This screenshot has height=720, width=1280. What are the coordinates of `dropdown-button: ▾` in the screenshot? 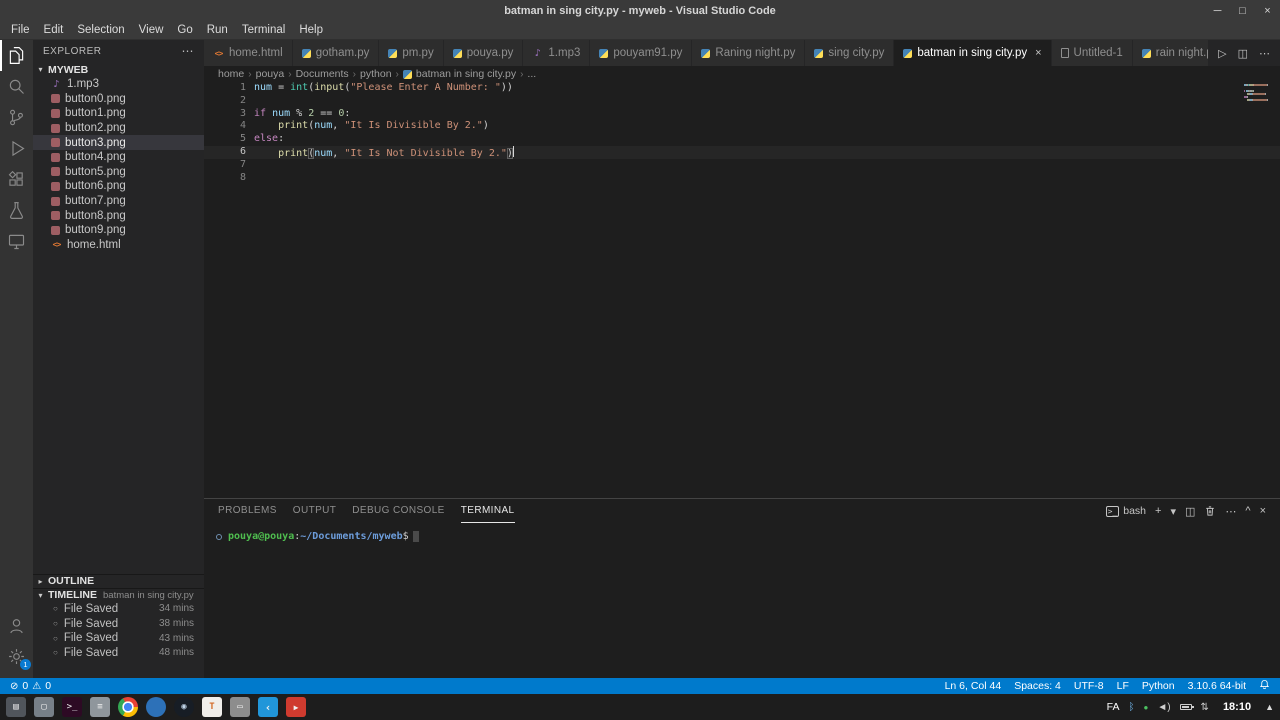 It's located at (1173, 511).